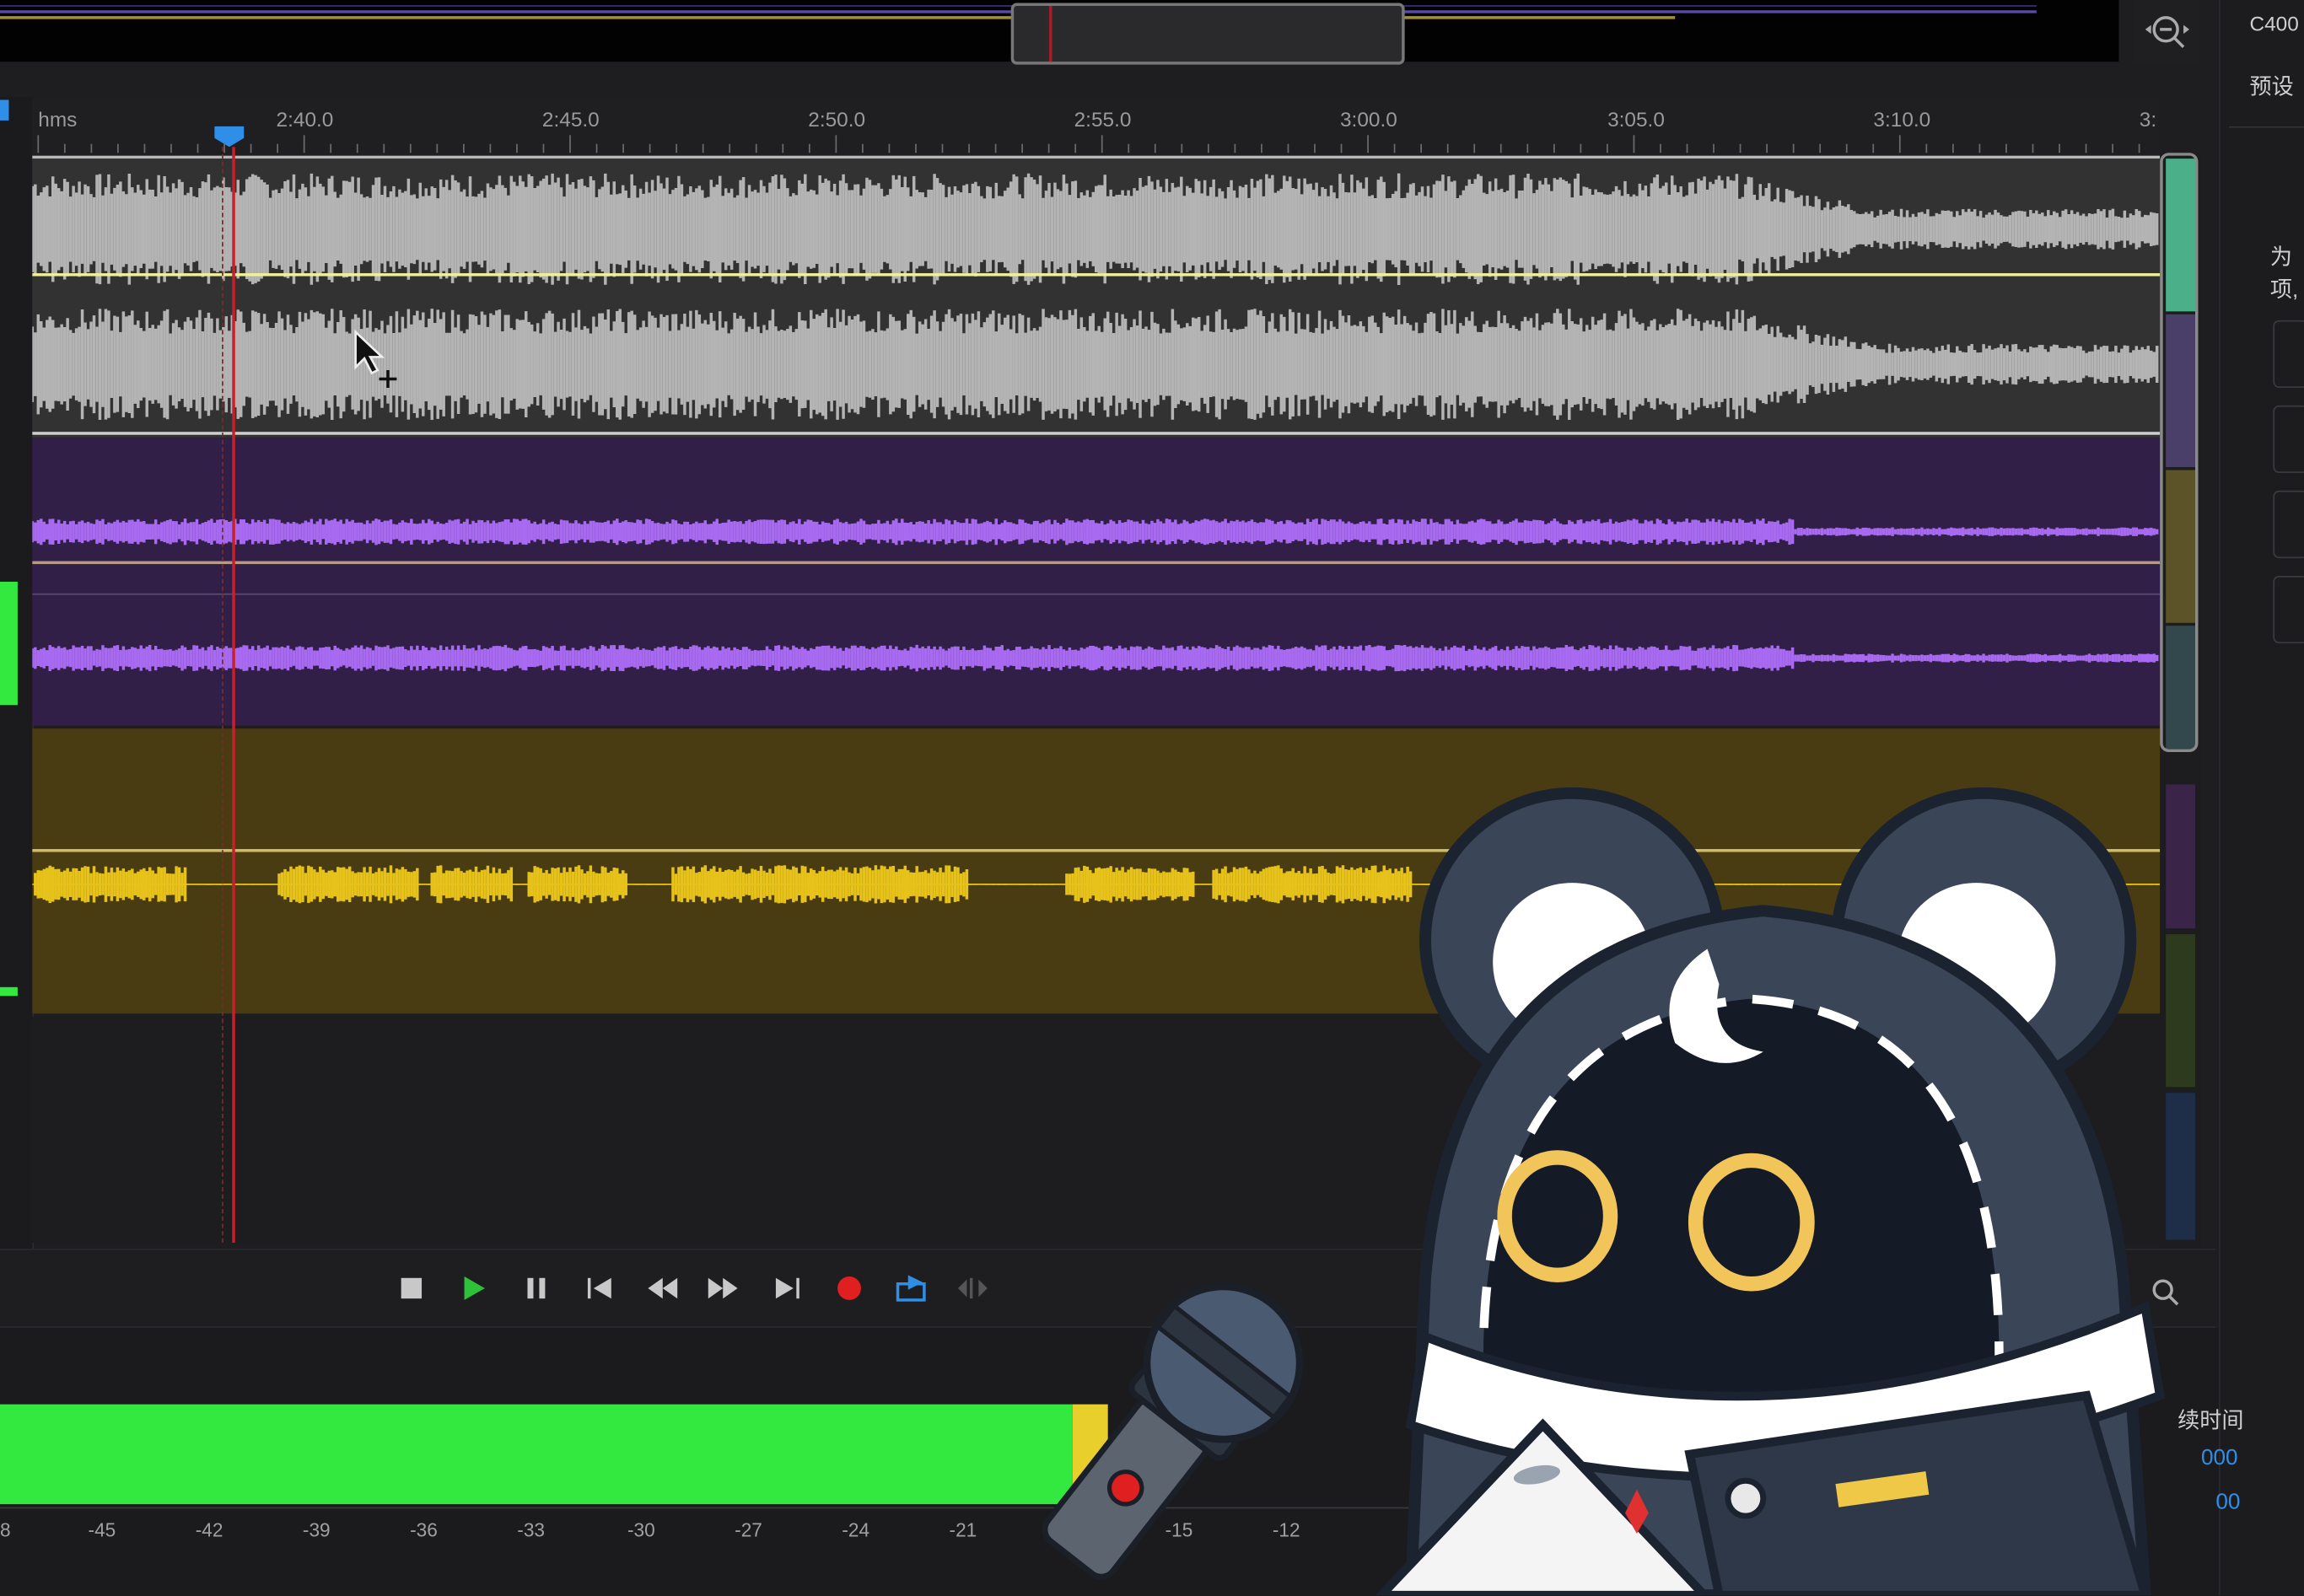  Describe the element at coordinates (2271, 87) in the screenshot. I see `preset-label: 预设` at that location.